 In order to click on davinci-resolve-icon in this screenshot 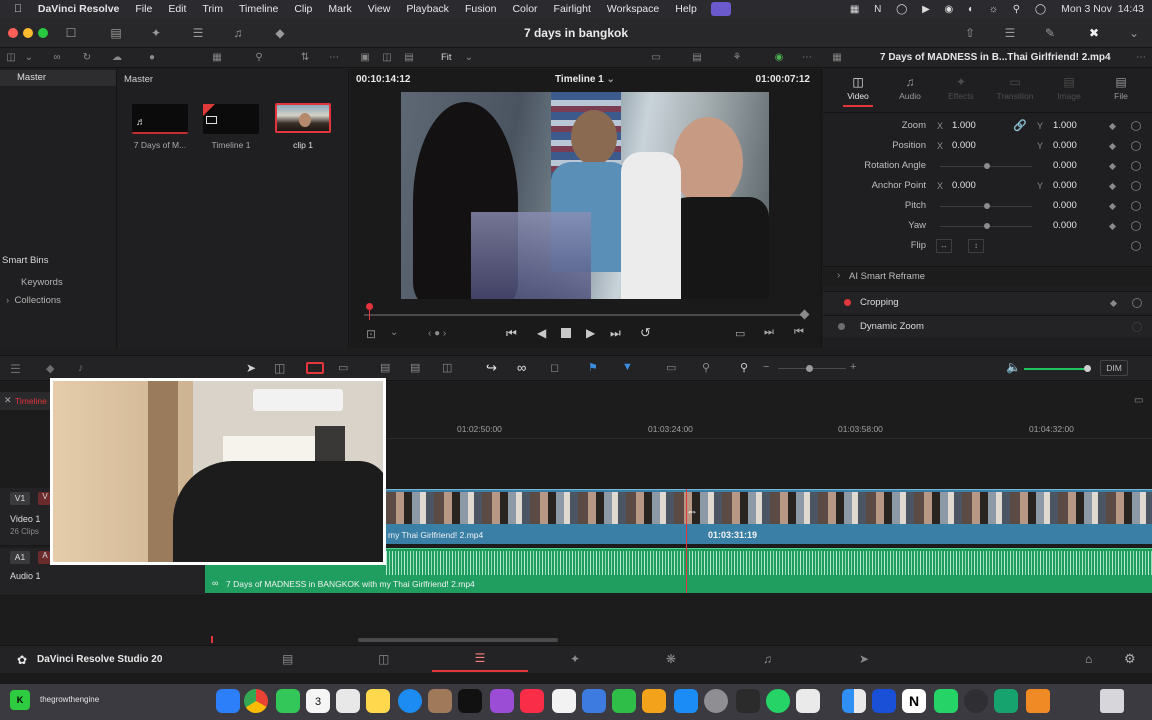, I will do `click(976, 701)`.